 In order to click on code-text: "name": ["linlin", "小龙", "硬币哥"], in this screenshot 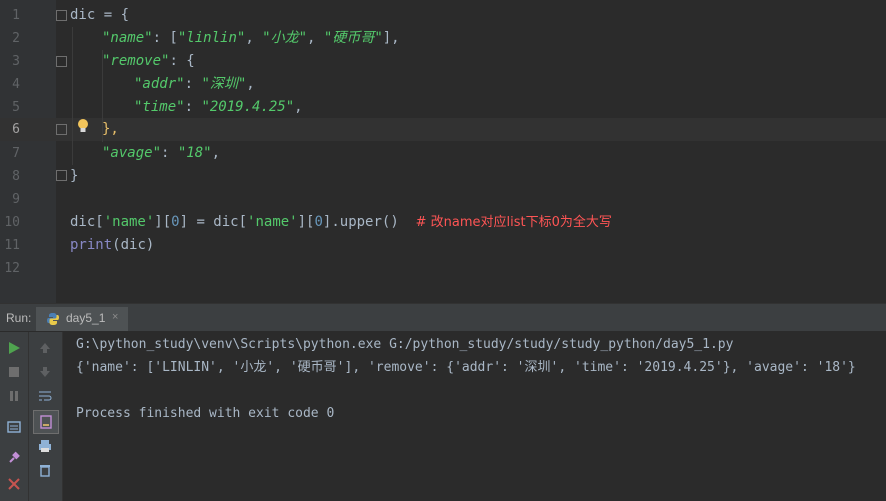, I will do `click(251, 38)`.